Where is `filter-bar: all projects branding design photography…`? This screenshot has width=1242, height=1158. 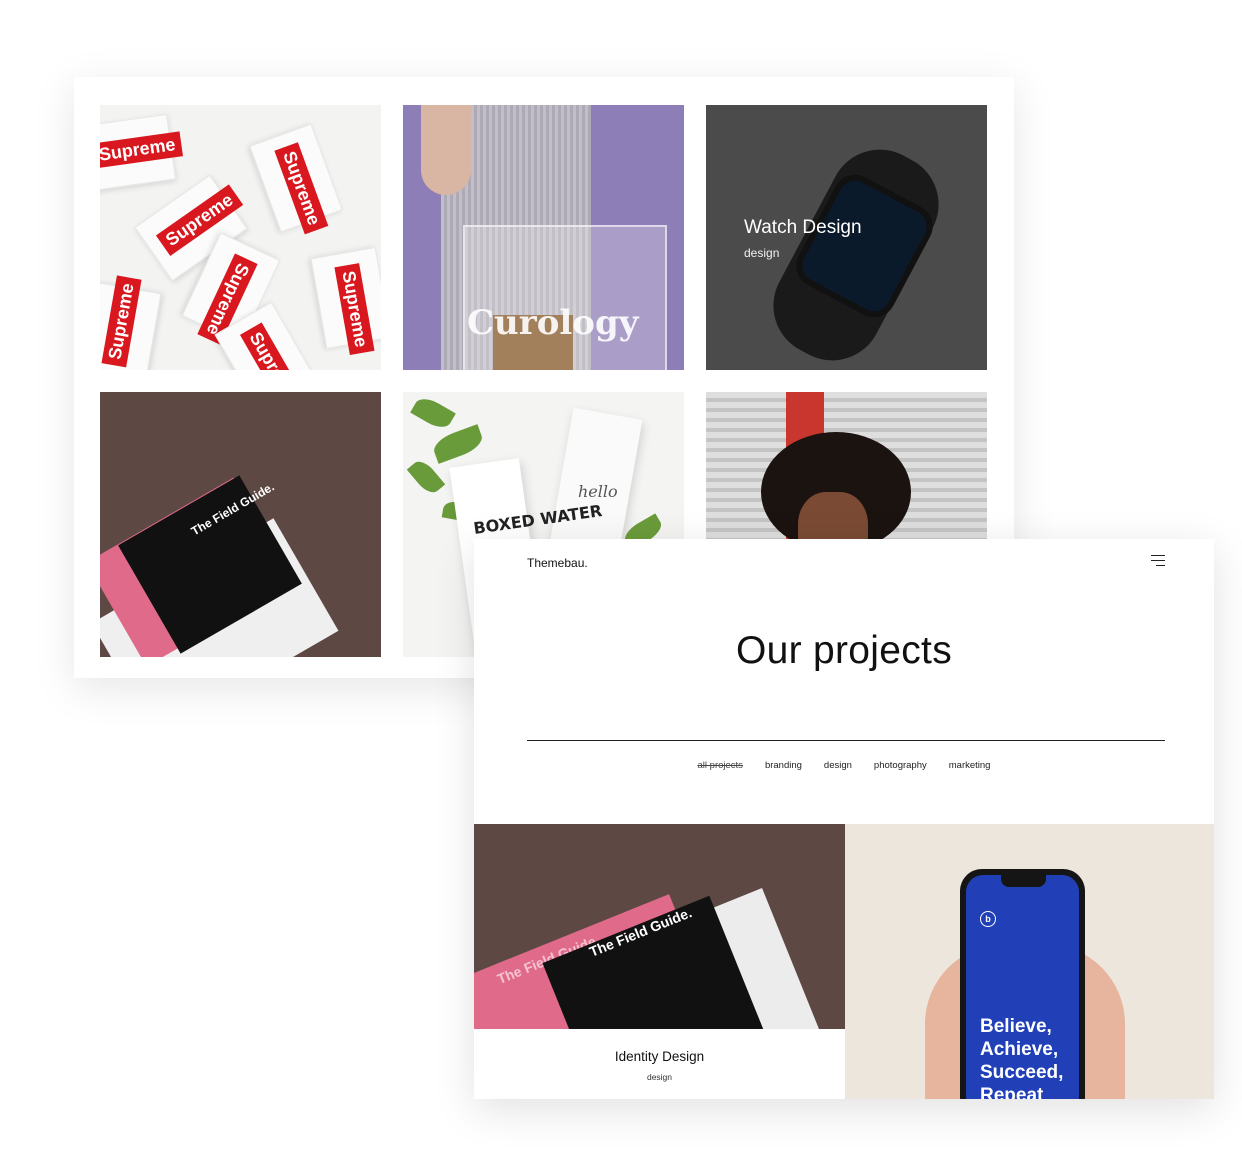 filter-bar: all projects branding design photography… is located at coordinates (844, 765).